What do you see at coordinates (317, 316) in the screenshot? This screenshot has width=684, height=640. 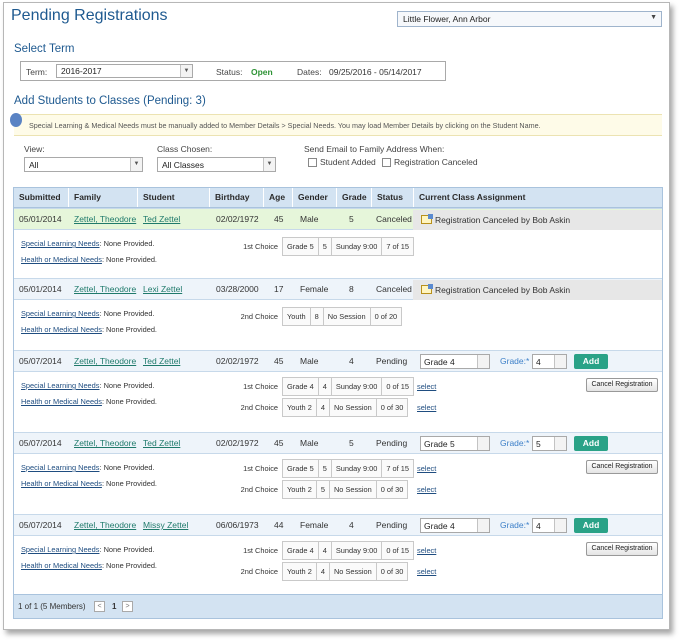 I see `choice-g: 8` at bounding box center [317, 316].